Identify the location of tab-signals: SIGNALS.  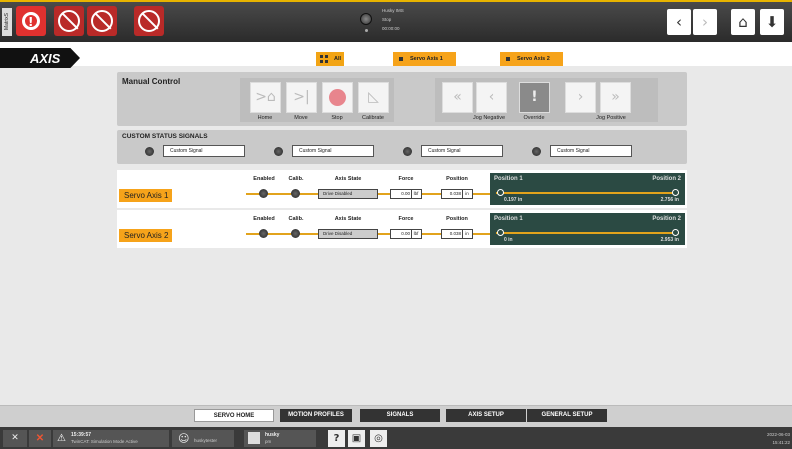
(400, 415).